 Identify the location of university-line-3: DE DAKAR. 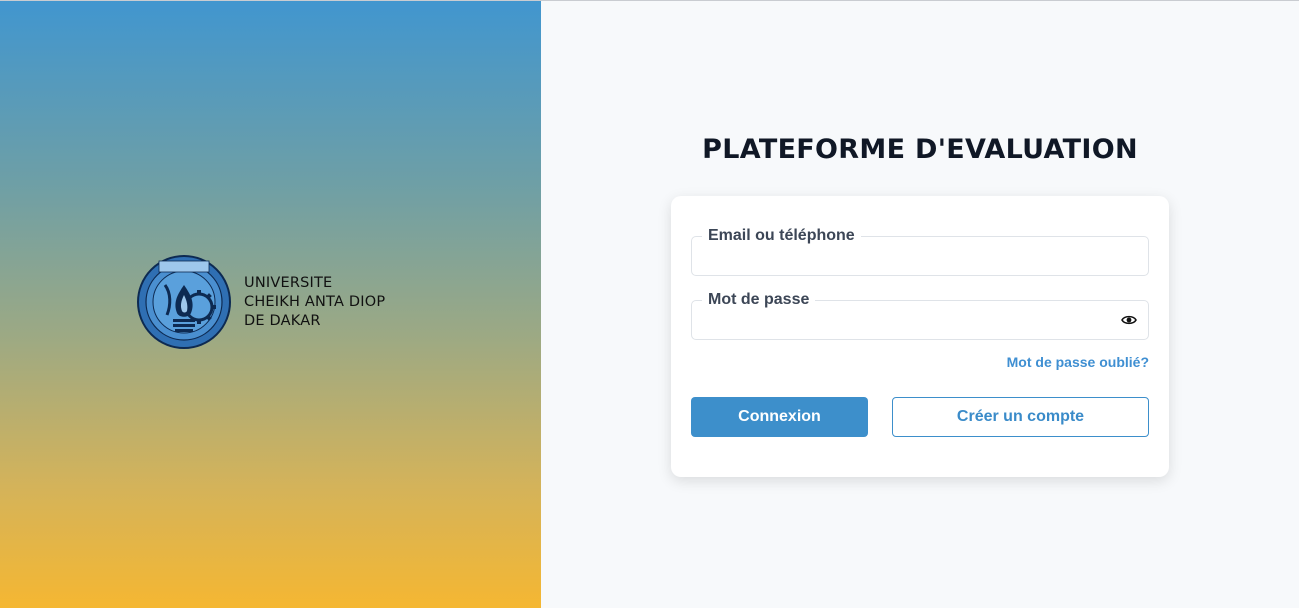
(282, 320).